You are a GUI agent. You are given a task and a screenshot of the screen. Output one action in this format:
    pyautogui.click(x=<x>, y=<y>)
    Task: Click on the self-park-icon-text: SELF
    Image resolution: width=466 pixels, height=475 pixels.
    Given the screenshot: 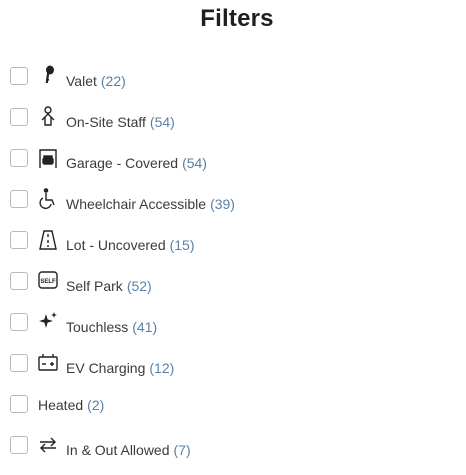 What is the action you would take?
    pyautogui.click(x=48, y=282)
    